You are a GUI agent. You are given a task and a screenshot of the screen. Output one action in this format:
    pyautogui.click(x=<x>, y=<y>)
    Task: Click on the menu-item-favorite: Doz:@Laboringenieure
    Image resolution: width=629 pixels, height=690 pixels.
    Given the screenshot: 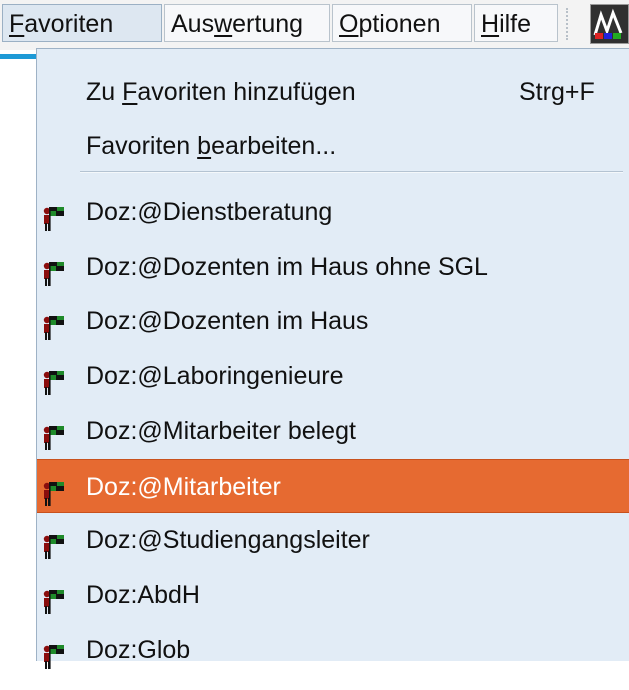 What is the action you would take?
    pyautogui.click(x=333, y=376)
    